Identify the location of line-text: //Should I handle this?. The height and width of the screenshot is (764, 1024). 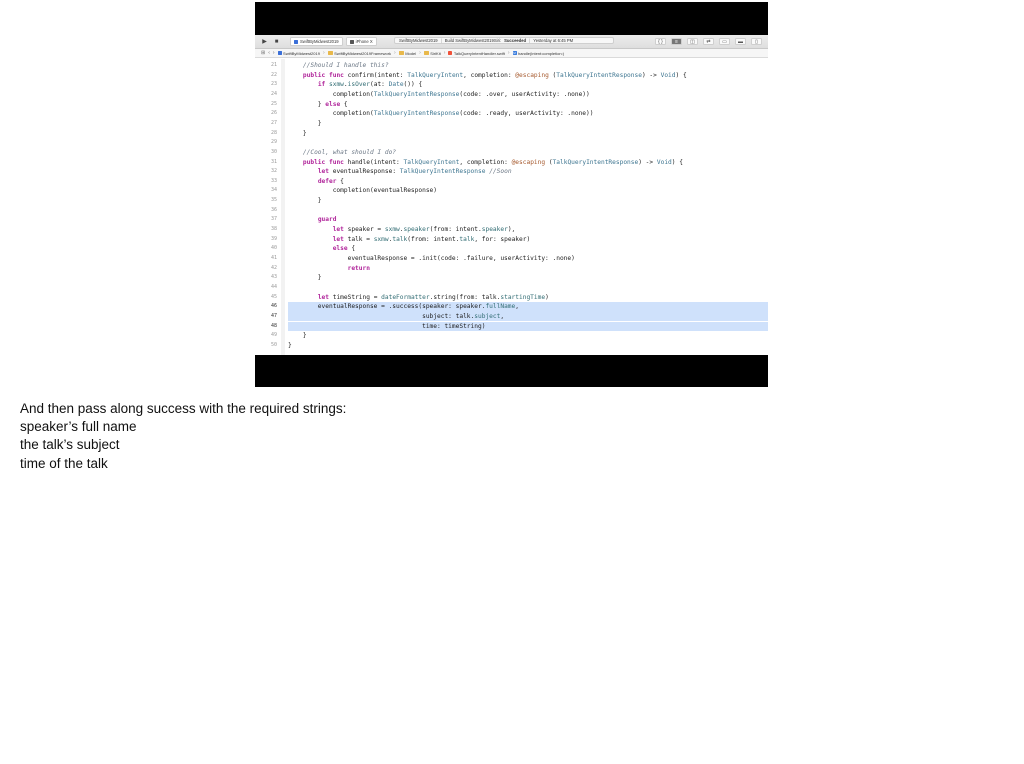
(345, 65).